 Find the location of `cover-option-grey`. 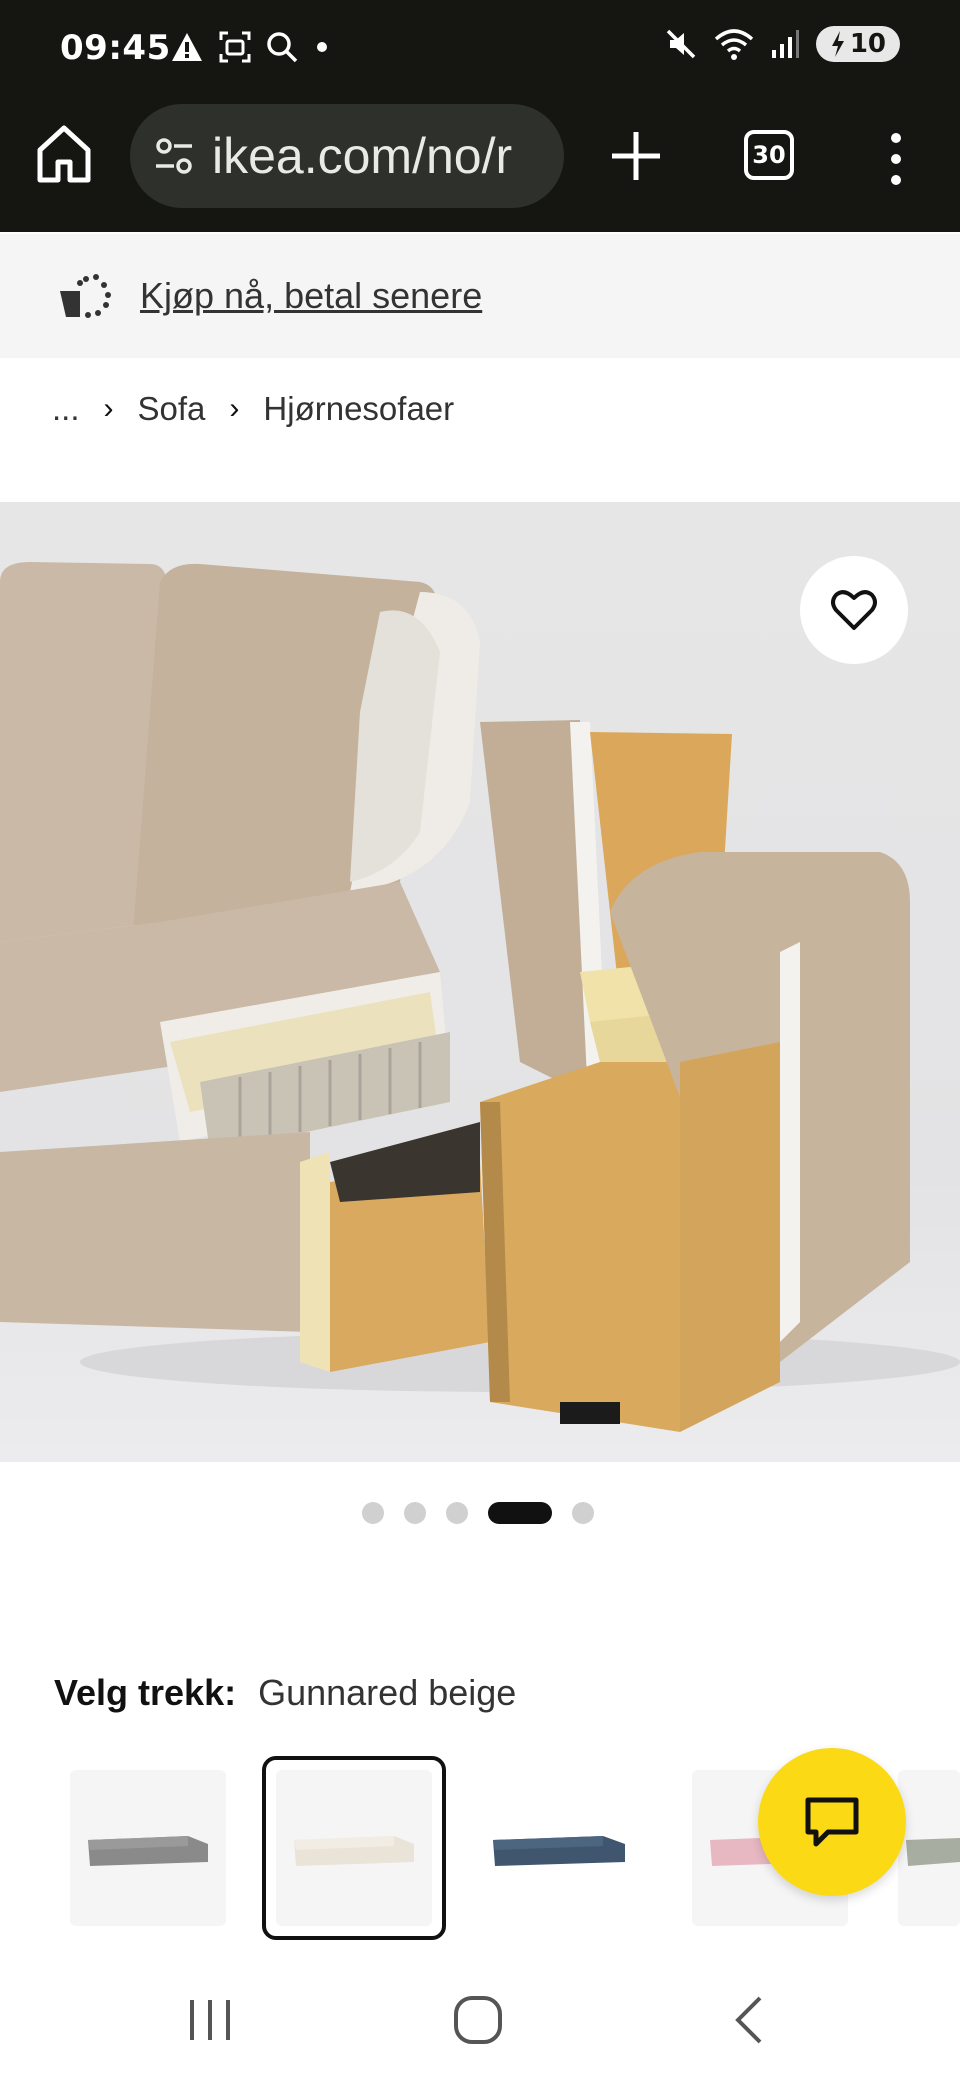

cover-option-grey is located at coordinates (148, 1848).